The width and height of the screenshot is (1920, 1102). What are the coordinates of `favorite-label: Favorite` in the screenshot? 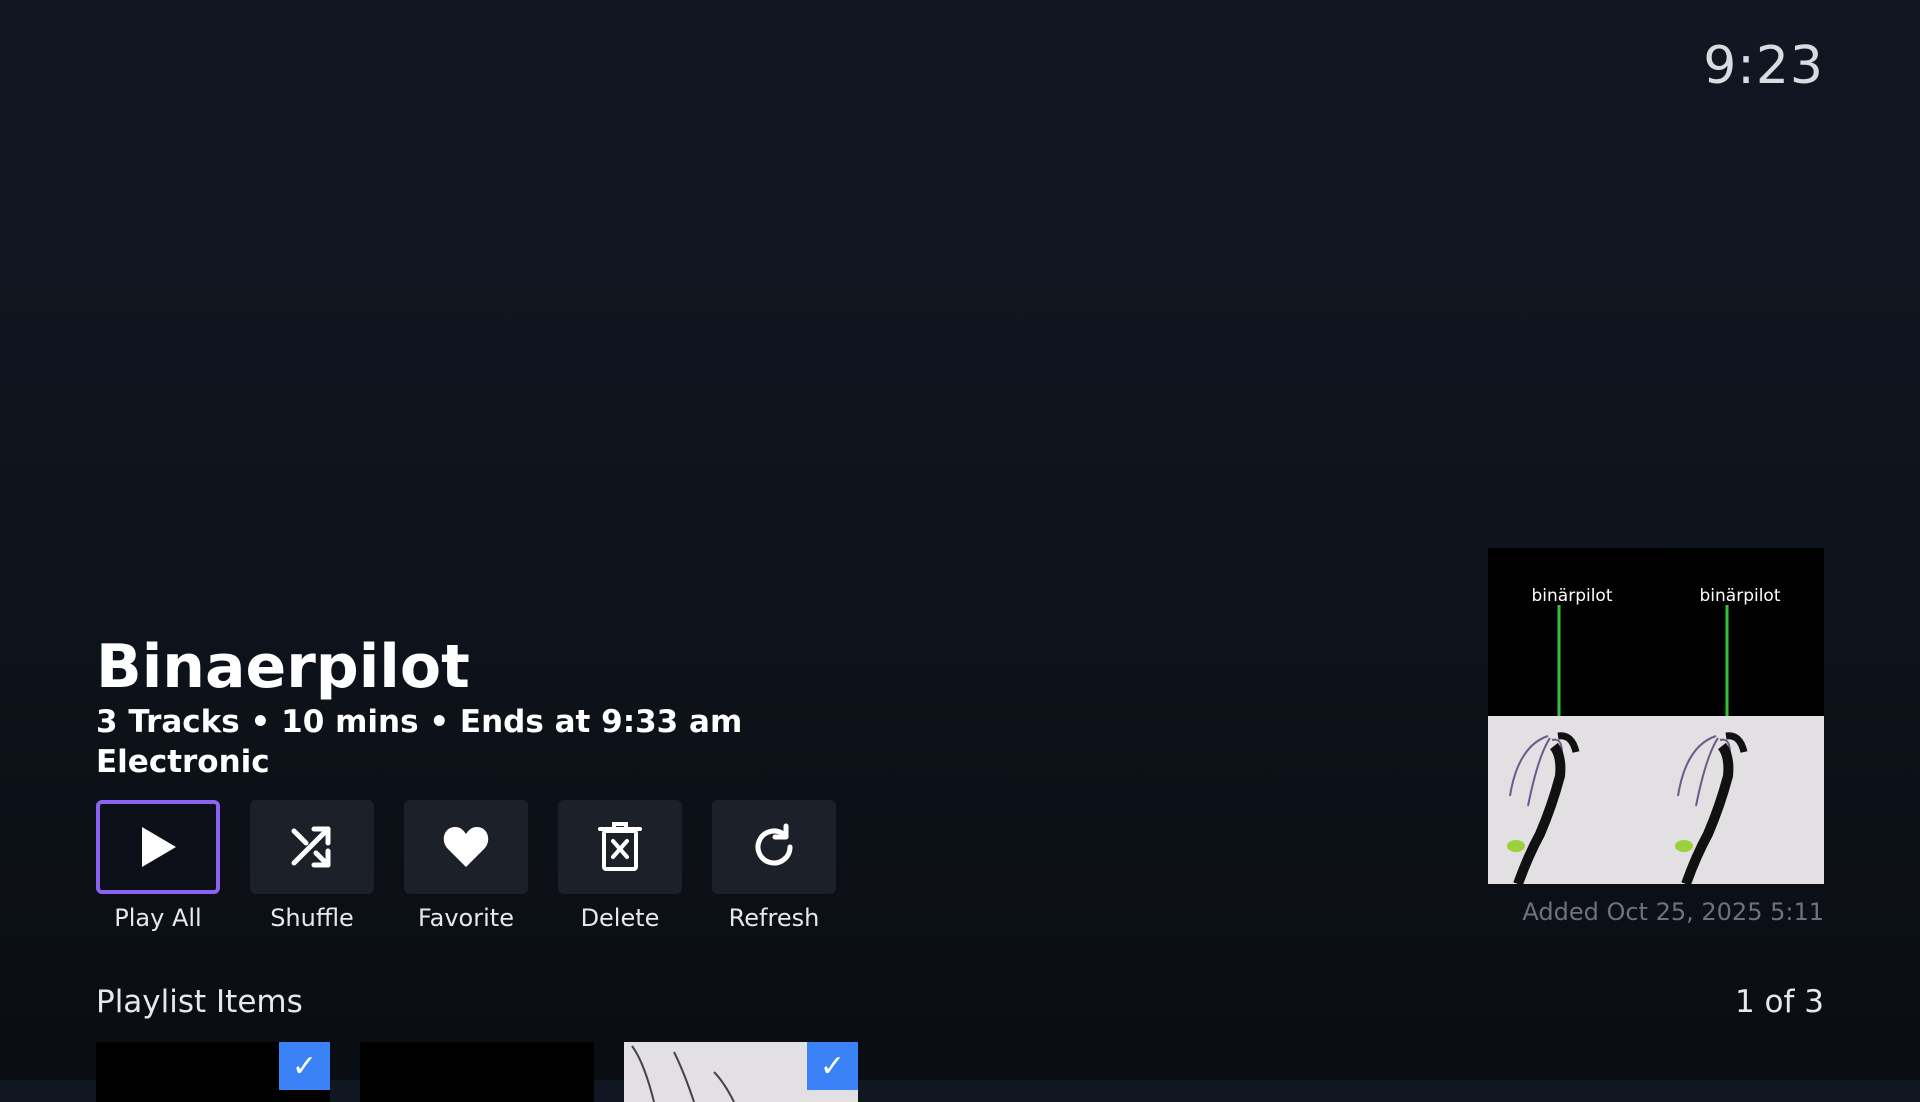 It's located at (466, 918).